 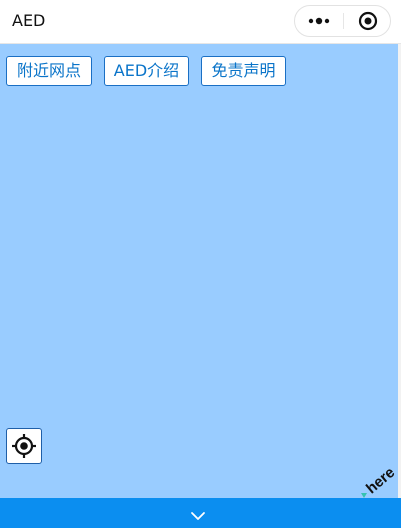 I want to click on locate-button, so click(x=24, y=446).